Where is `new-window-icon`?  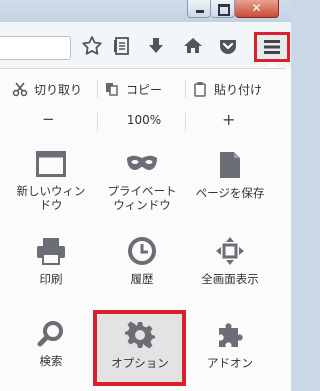
new-window-icon is located at coordinates (51, 164).